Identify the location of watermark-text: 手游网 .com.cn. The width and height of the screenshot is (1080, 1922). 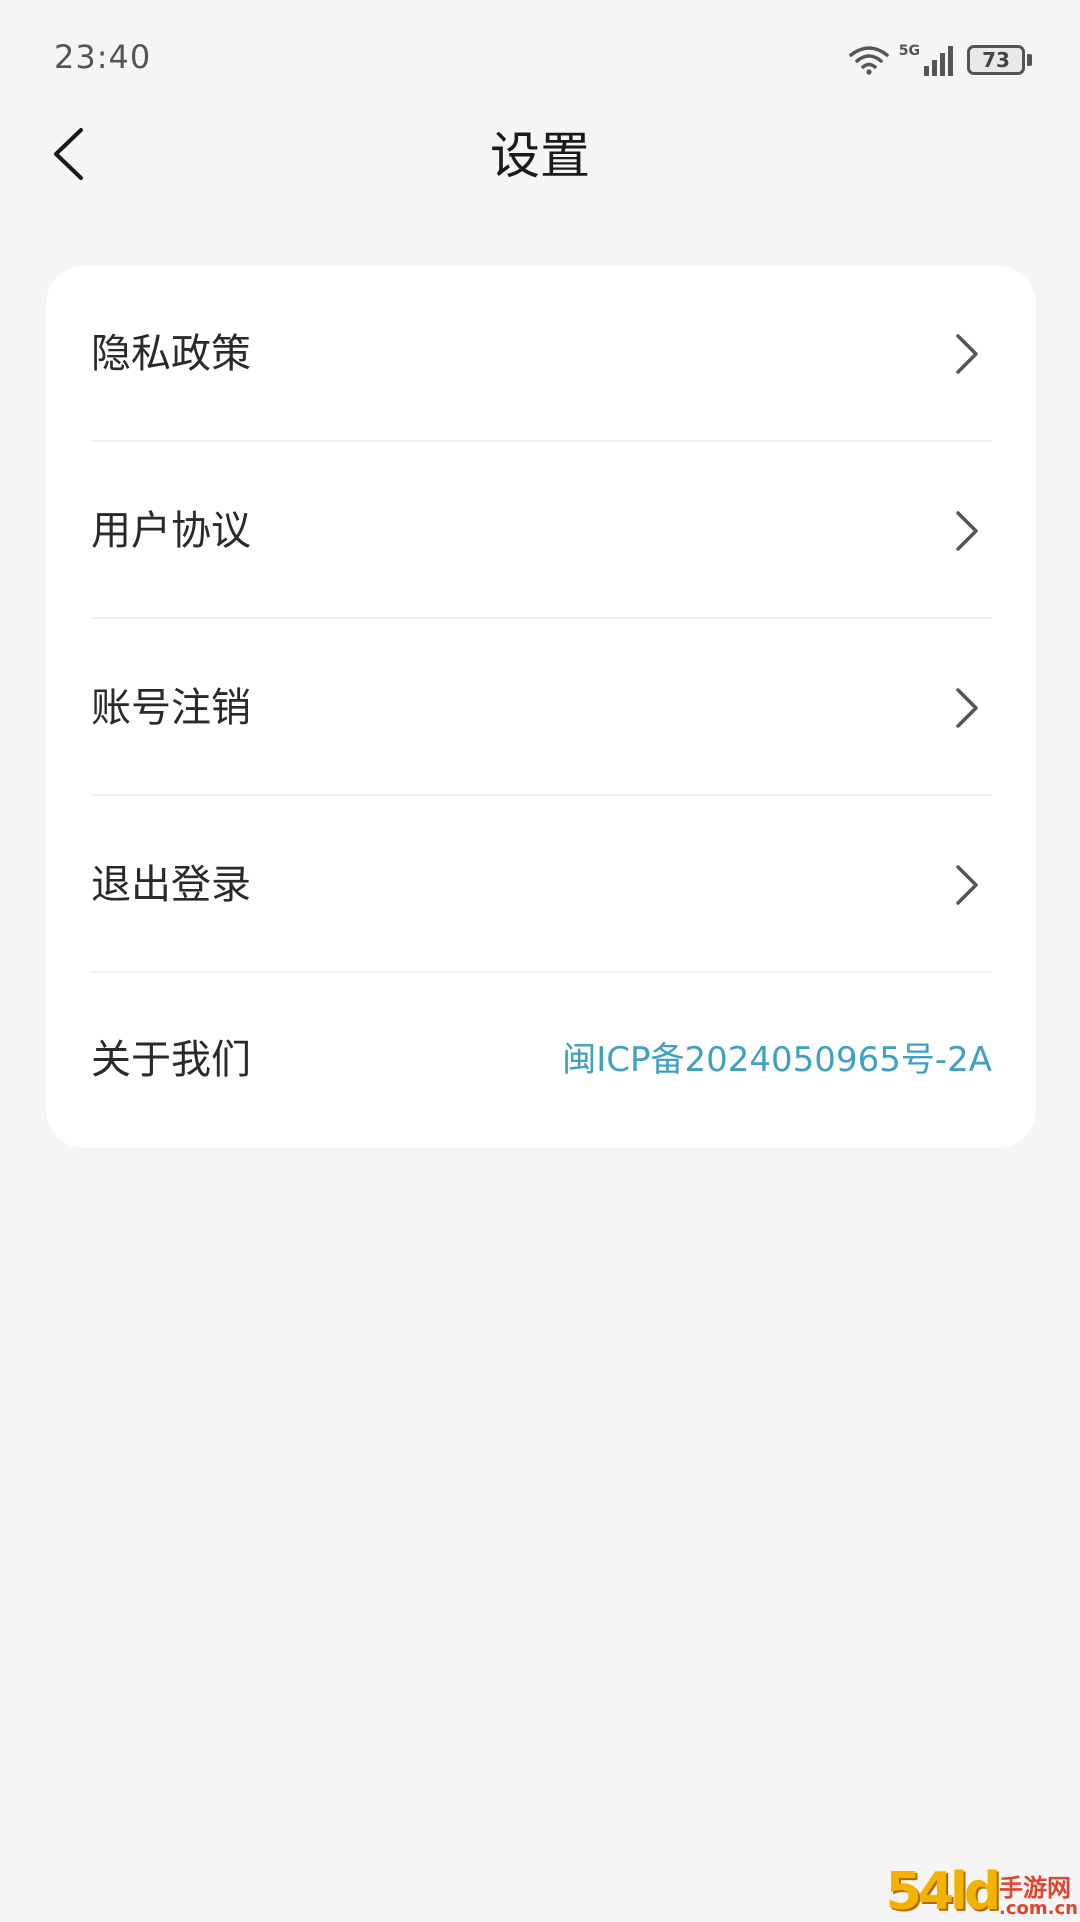
(1038, 1897).